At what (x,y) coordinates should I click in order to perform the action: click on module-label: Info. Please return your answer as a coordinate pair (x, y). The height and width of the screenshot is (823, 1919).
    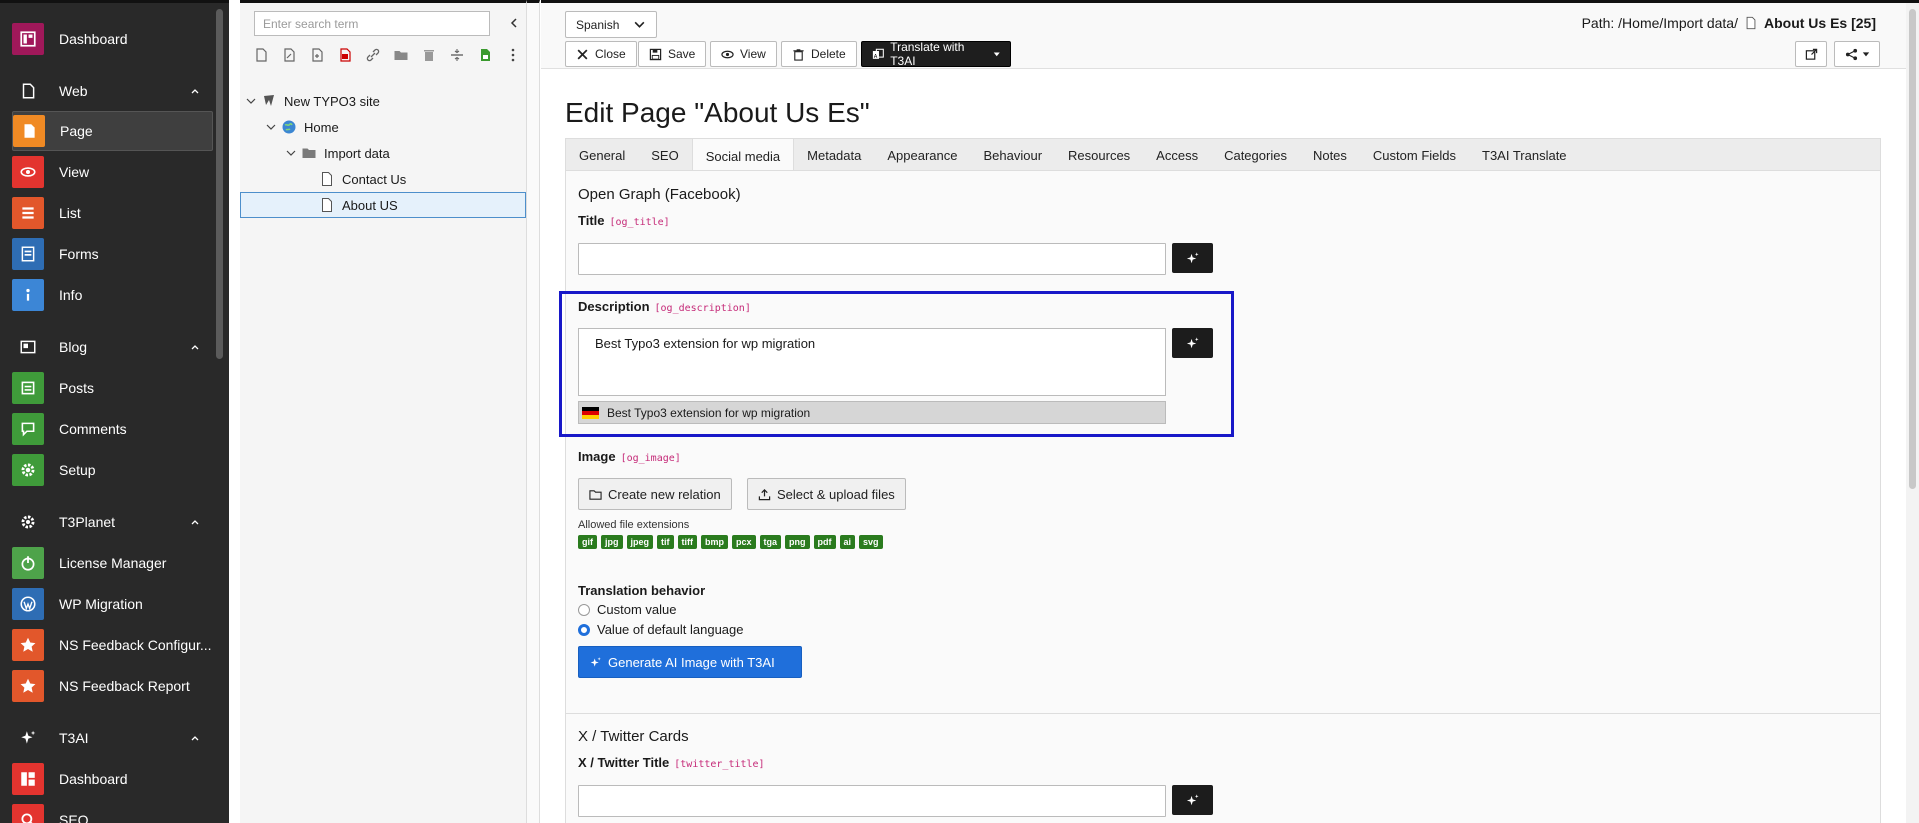
    Looking at the image, I should click on (71, 295).